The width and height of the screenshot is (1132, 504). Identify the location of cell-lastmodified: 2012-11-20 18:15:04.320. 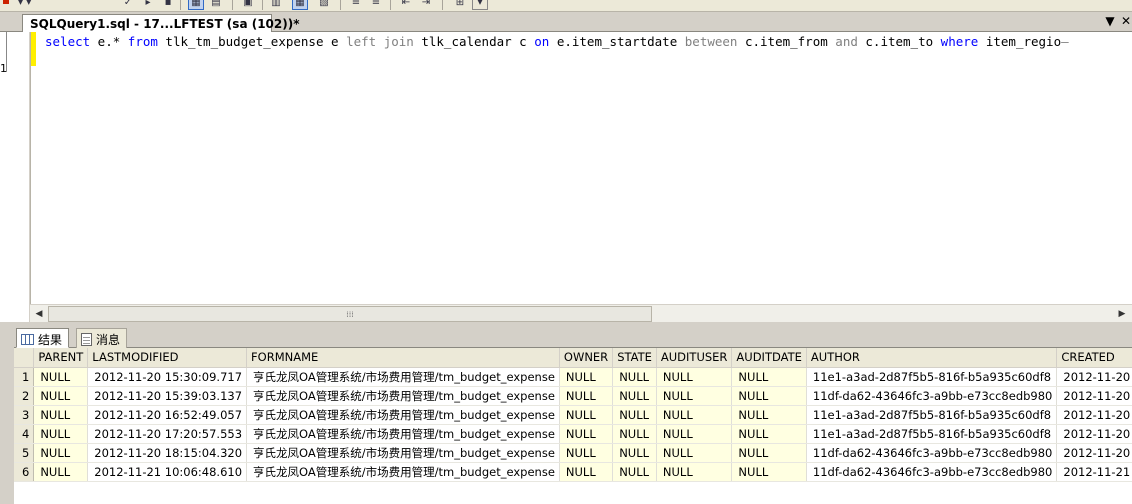
(167, 453).